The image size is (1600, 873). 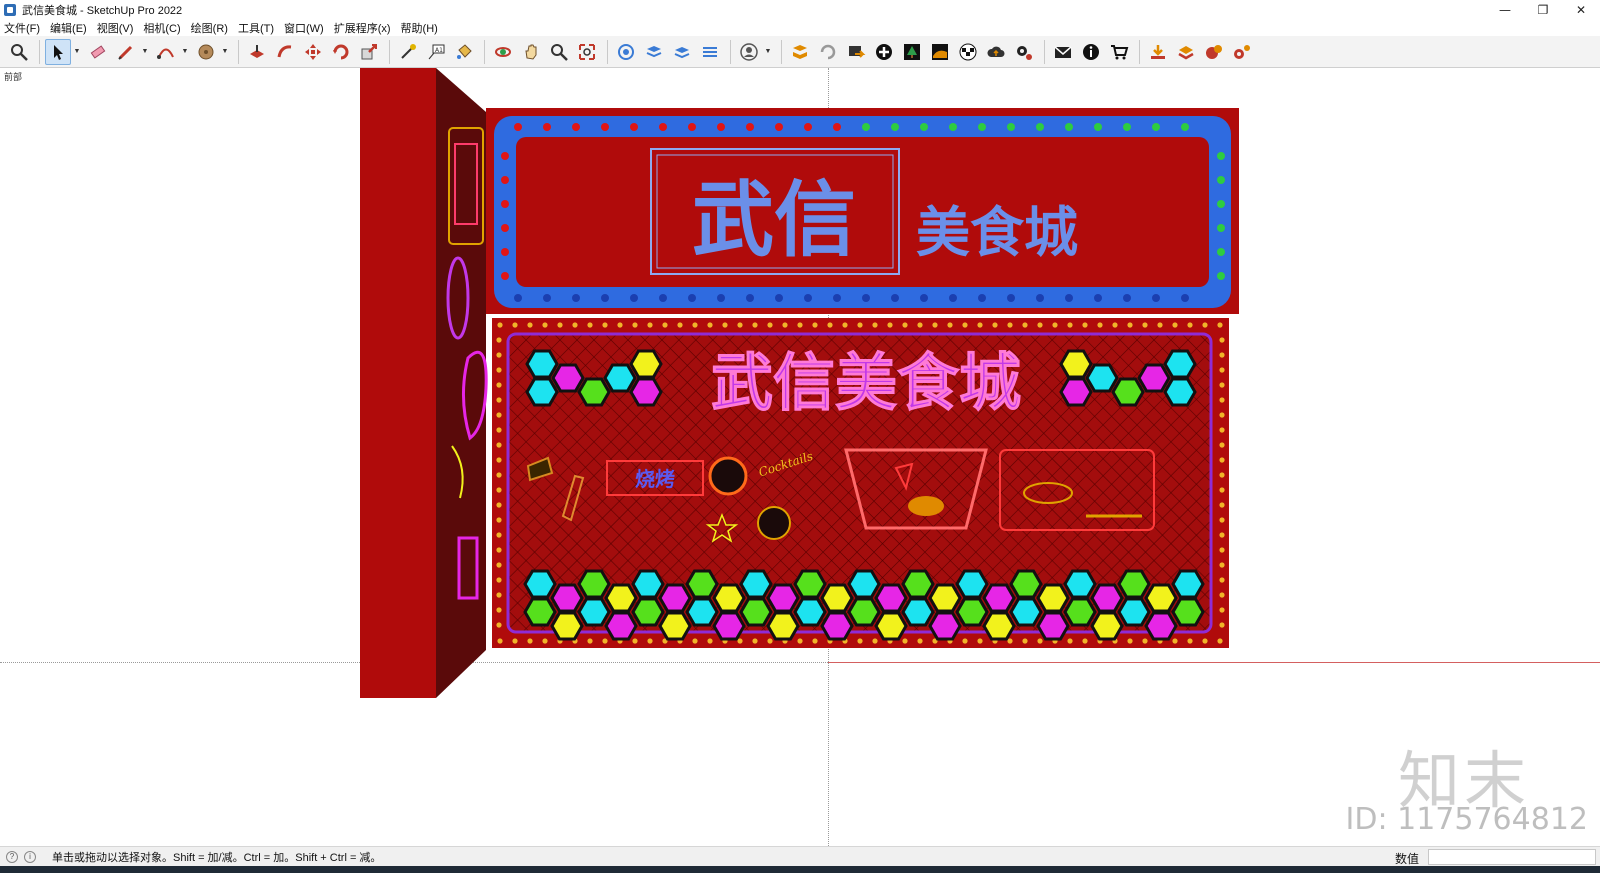 I want to click on cloud-upload-icon, so click(x=996, y=52).